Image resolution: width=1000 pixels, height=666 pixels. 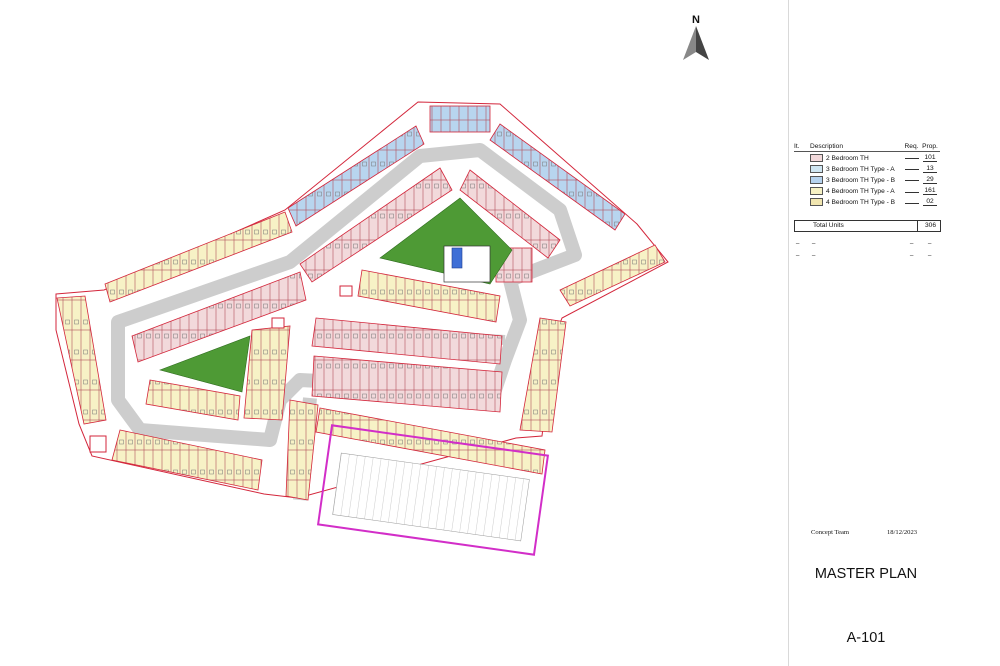 I want to click on table-row: 2 Bedroom TH 101, so click(x=867, y=158).